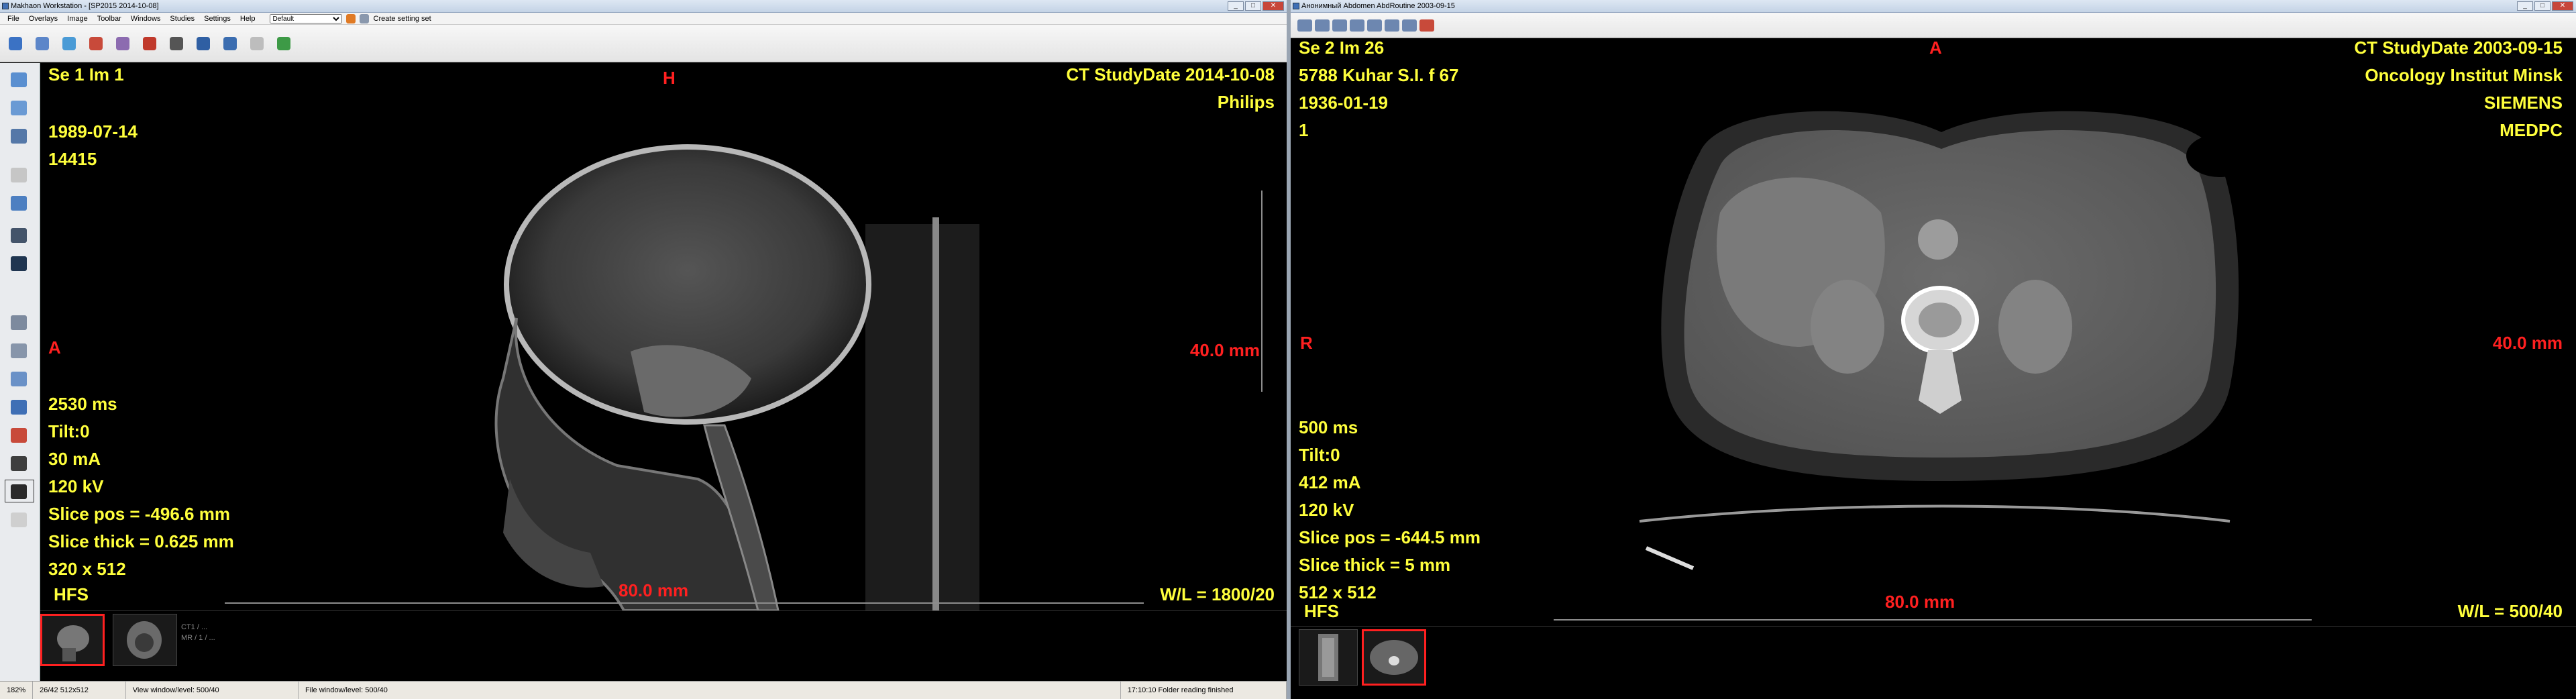  I want to click on thumbnail-scout-image, so click(1328, 657).